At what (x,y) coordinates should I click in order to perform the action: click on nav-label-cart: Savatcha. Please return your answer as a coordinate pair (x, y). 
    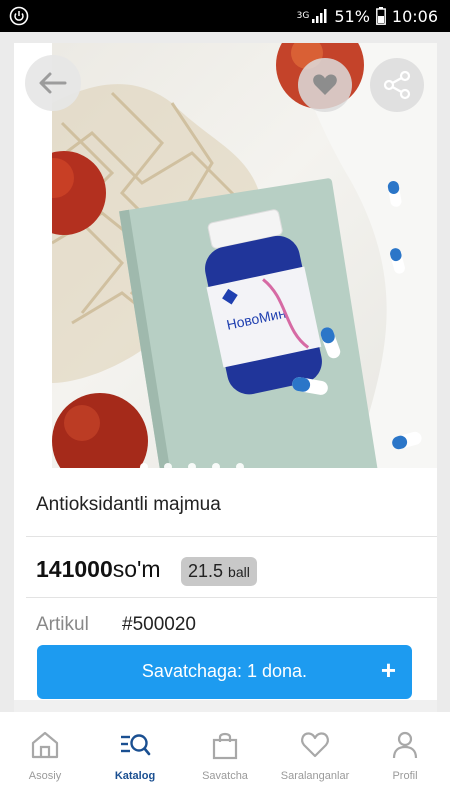
    Looking at the image, I should click on (225, 776).